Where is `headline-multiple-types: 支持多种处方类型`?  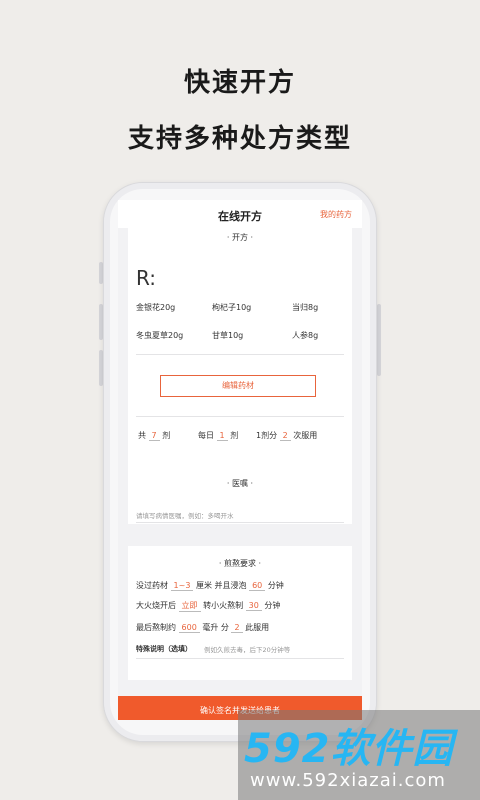
headline-multiple-types: 支持多种处方类型 is located at coordinates (239, 139).